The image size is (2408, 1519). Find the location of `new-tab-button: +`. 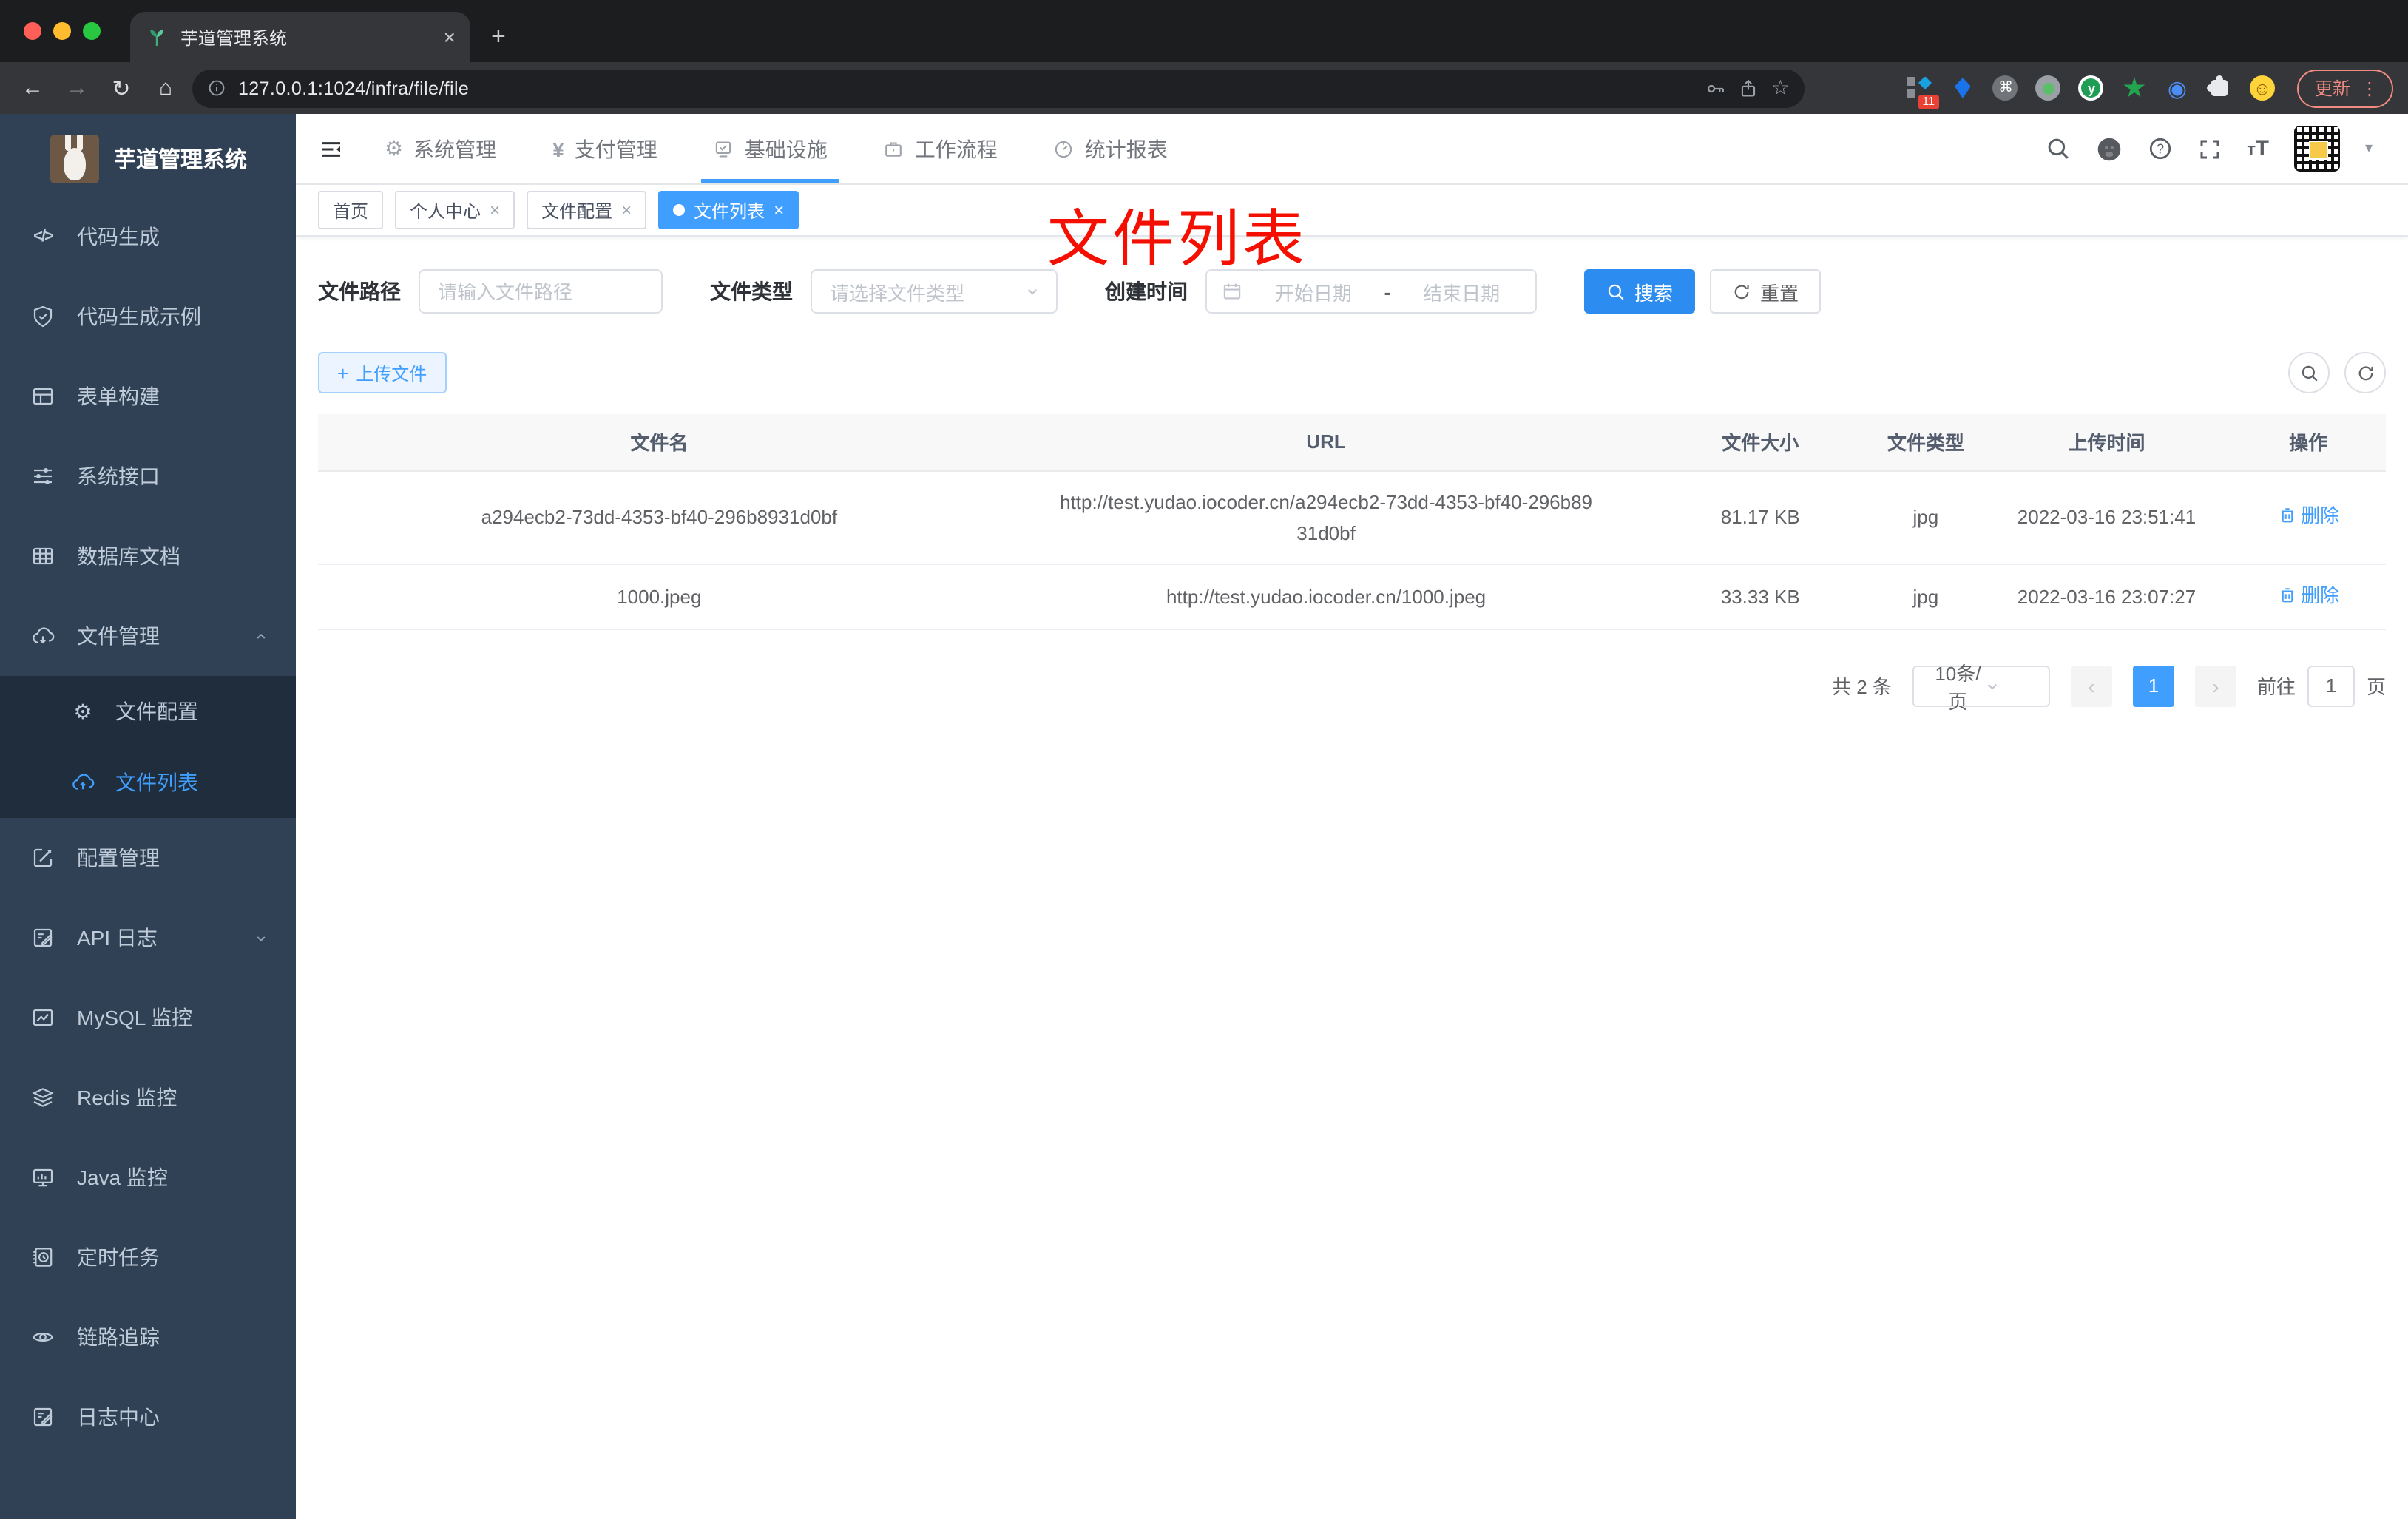

new-tab-button: + is located at coordinates (498, 37).